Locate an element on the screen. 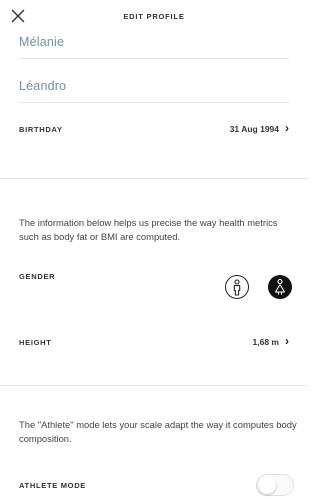  header: EDIT PROFILE is located at coordinates (154, 17).